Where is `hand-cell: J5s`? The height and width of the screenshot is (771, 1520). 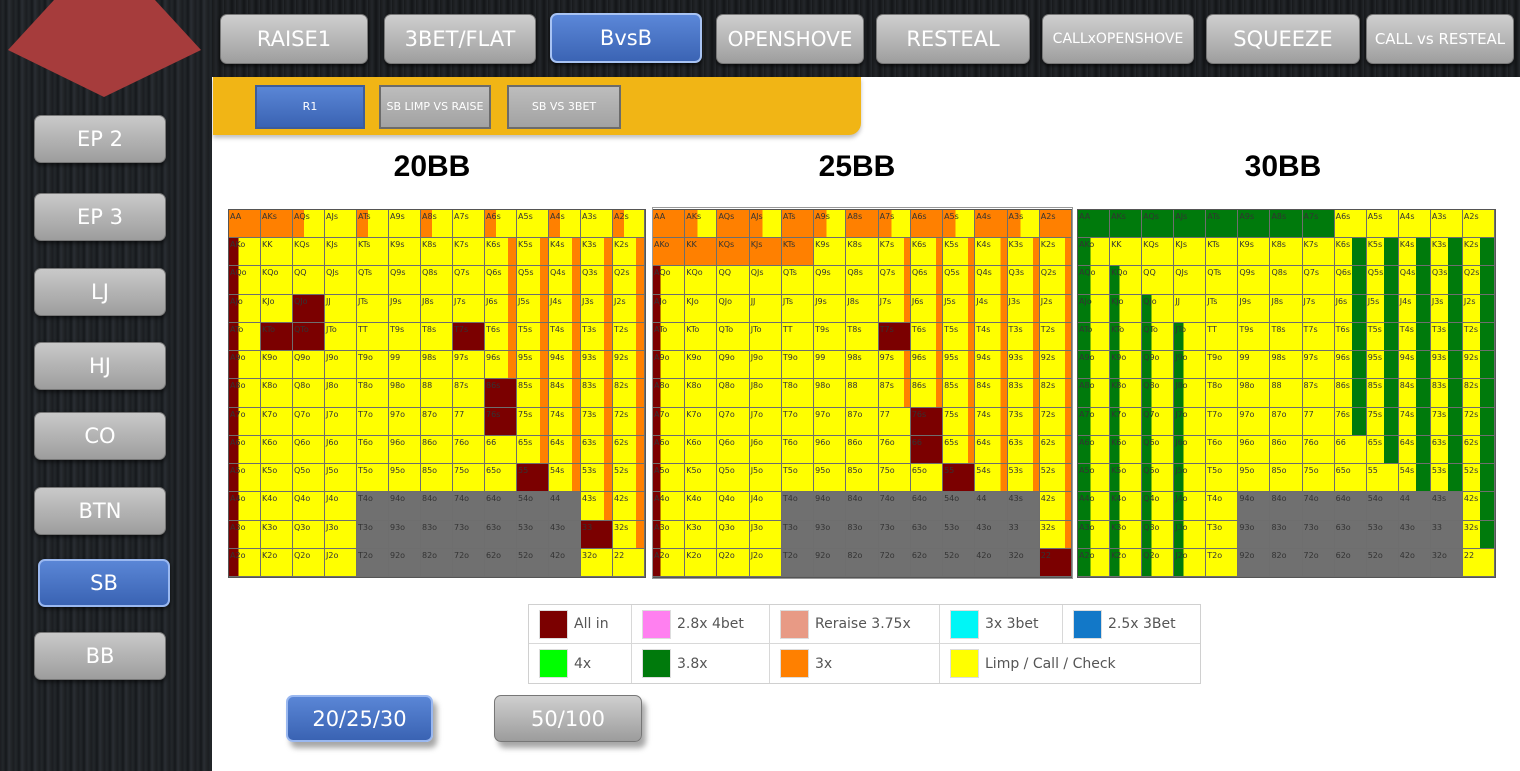
hand-cell: J5s is located at coordinates (1382, 308).